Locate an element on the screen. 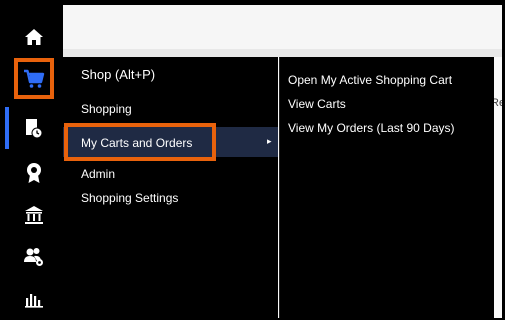  sidebar-rail is located at coordinates (34, 161).